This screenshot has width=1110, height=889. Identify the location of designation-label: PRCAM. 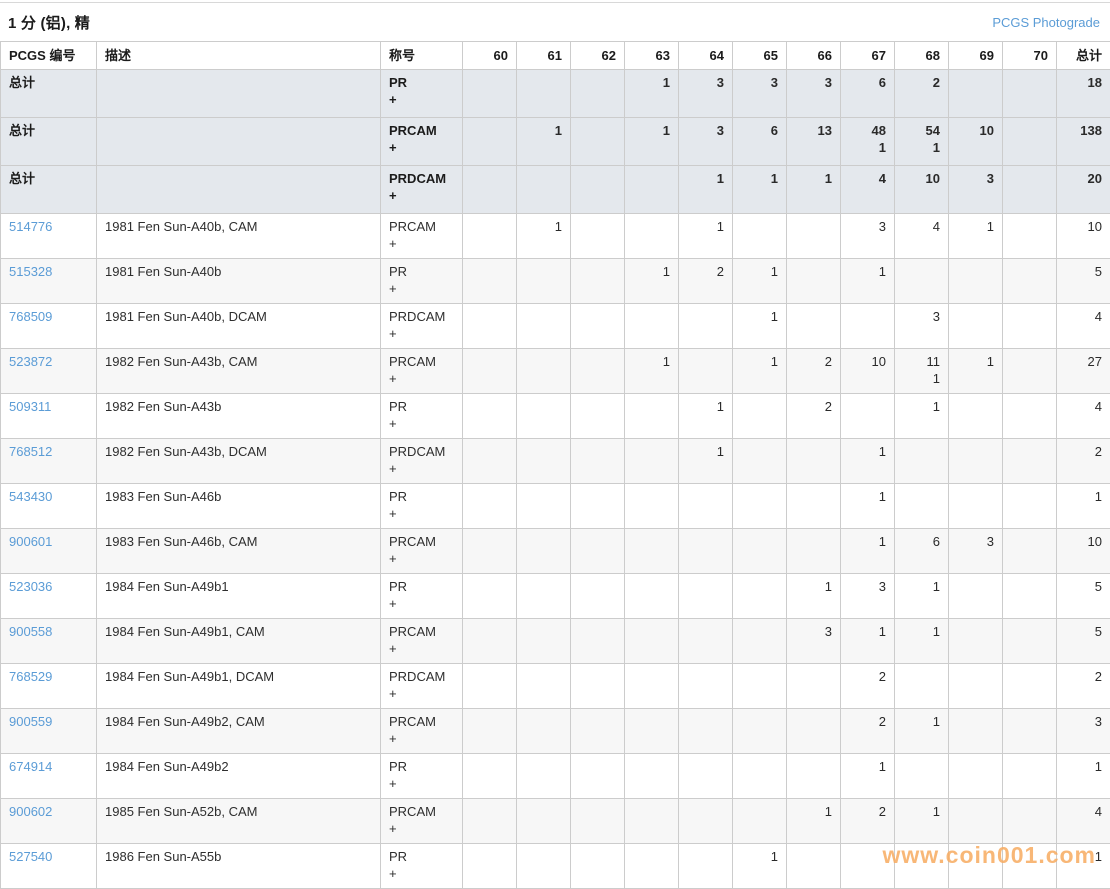
(421, 226).